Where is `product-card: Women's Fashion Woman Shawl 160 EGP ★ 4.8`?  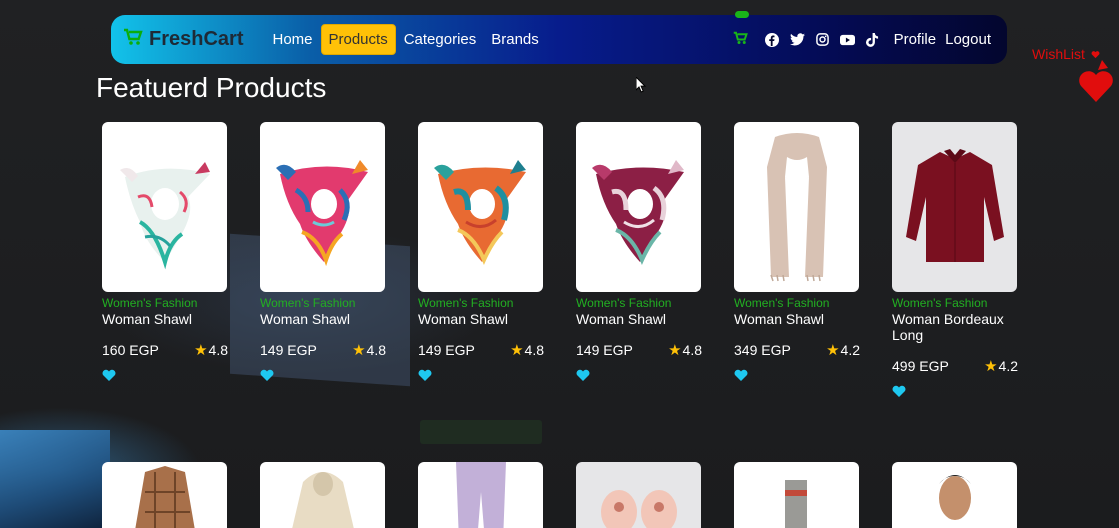 product-card: Women's Fashion Woman Shawl 160 EGP ★ 4.8 is located at coordinates (165, 253).